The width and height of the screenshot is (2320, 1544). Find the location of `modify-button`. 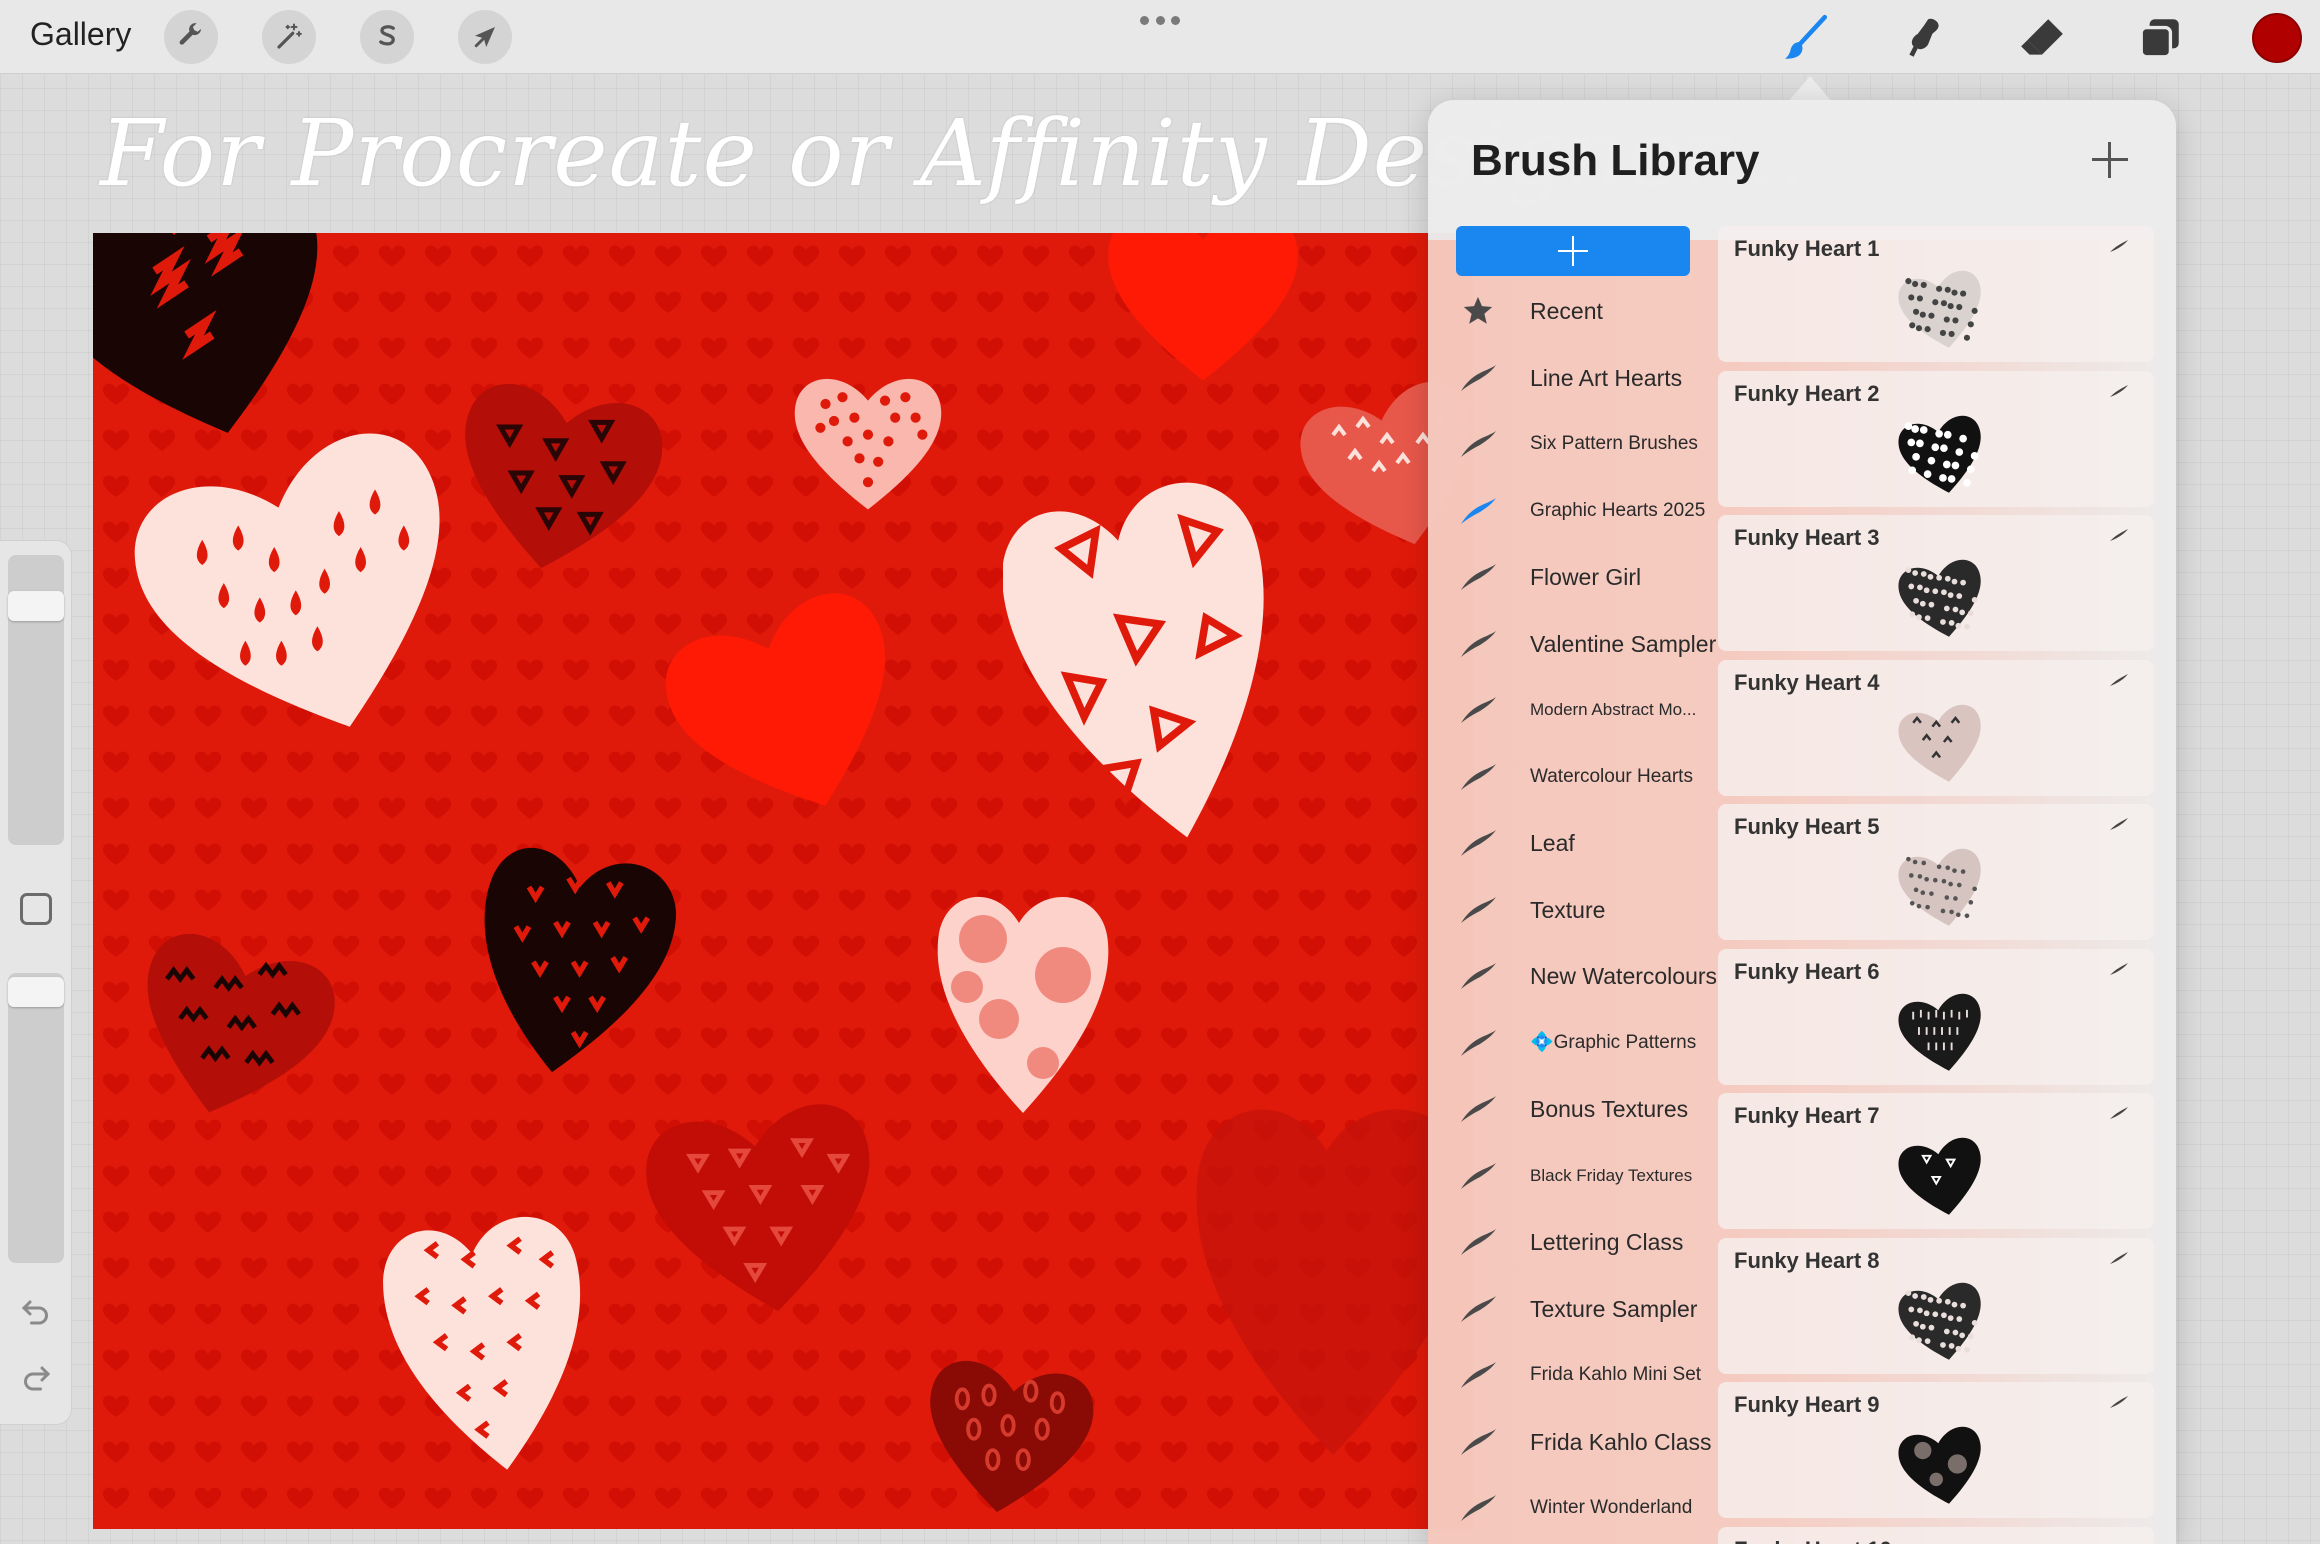

modify-button is located at coordinates (36, 909).